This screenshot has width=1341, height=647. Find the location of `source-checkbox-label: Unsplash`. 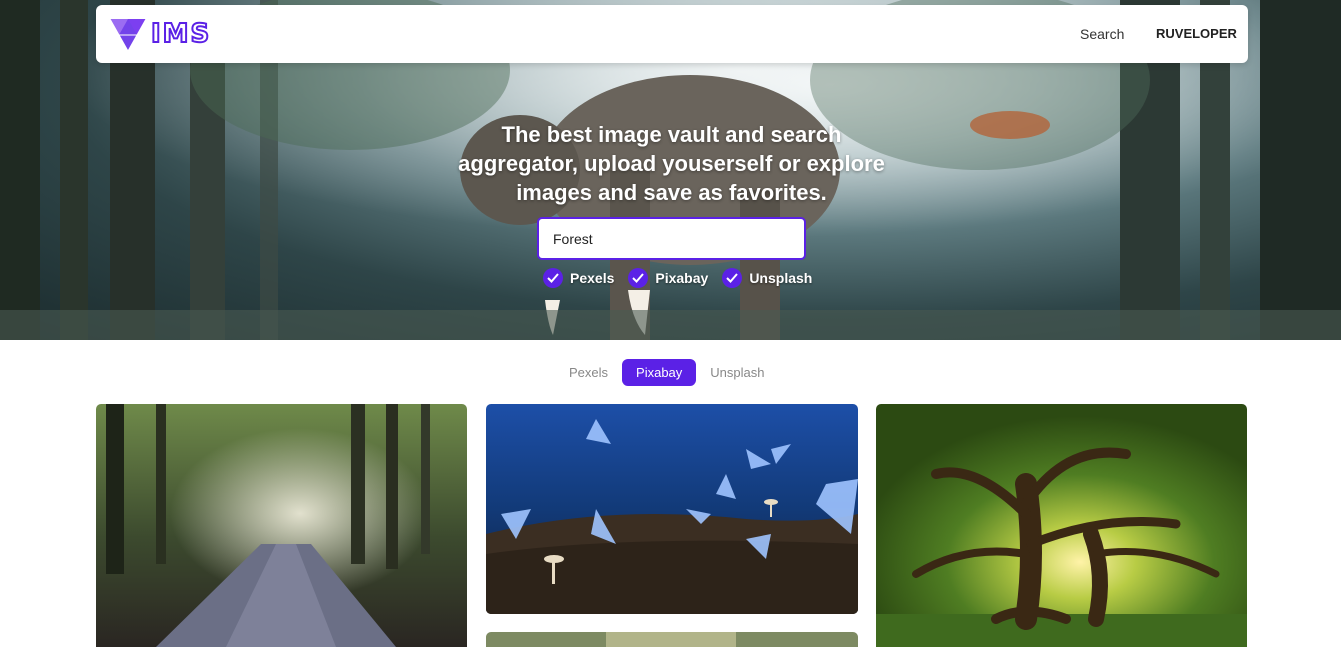

source-checkbox-label: Unsplash is located at coordinates (781, 278).